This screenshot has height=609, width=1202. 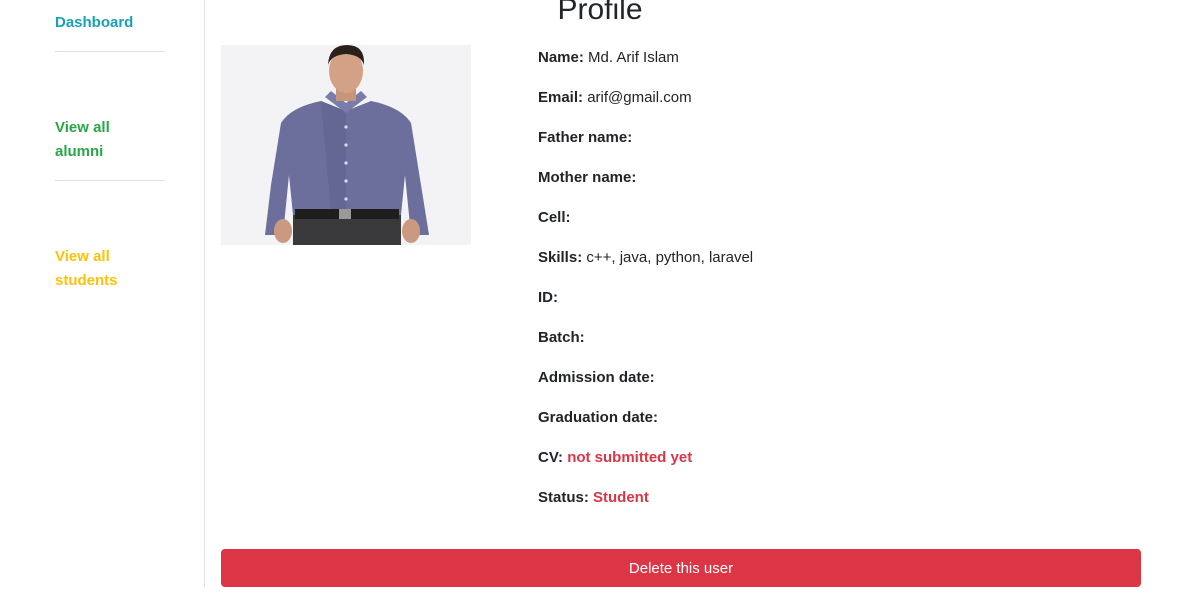 What do you see at coordinates (838, 466) in the screenshot?
I see `detail-cv: CV: not submitted yet` at bounding box center [838, 466].